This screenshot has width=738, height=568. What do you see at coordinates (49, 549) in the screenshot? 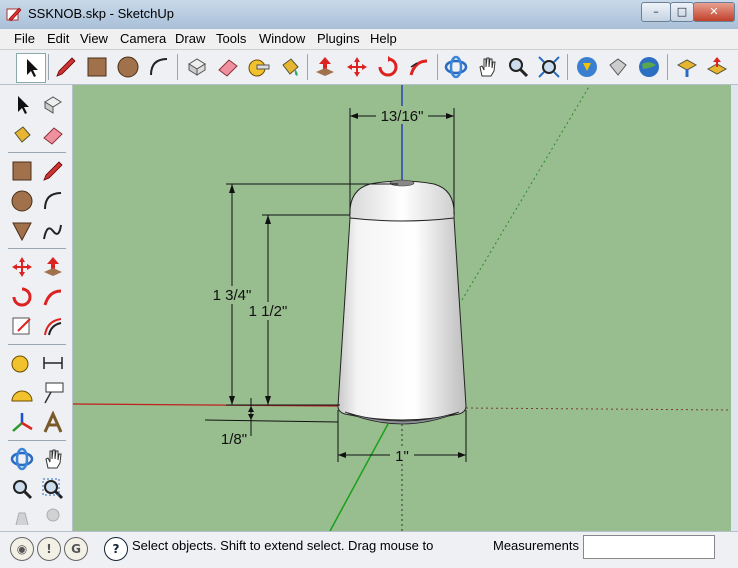
I see `credits-icon: !` at bounding box center [49, 549].